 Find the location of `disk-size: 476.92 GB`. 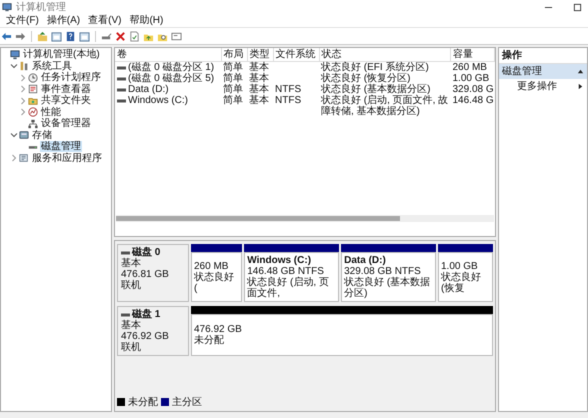

disk-size: 476.92 GB is located at coordinates (145, 336).